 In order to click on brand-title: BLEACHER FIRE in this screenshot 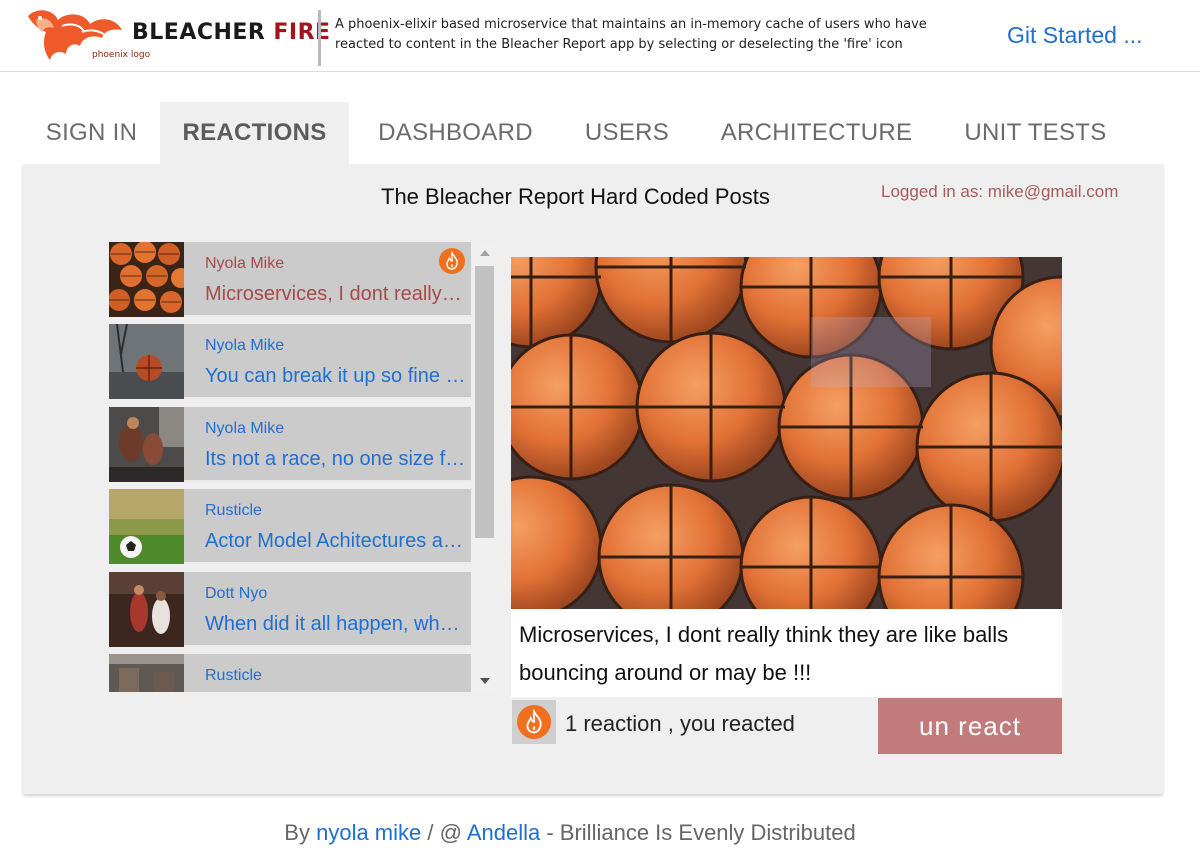, I will do `click(231, 32)`.